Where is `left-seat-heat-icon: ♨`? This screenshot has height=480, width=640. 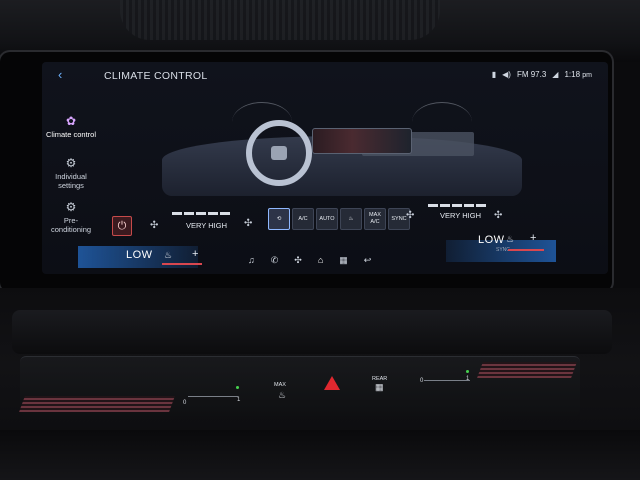 left-seat-heat-icon: ♨ is located at coordinates (168, 255).